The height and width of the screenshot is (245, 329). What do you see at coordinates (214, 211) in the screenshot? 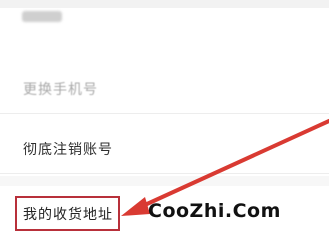
I see `watermark: CooZhi.Com` at bounding box center [214, 211].